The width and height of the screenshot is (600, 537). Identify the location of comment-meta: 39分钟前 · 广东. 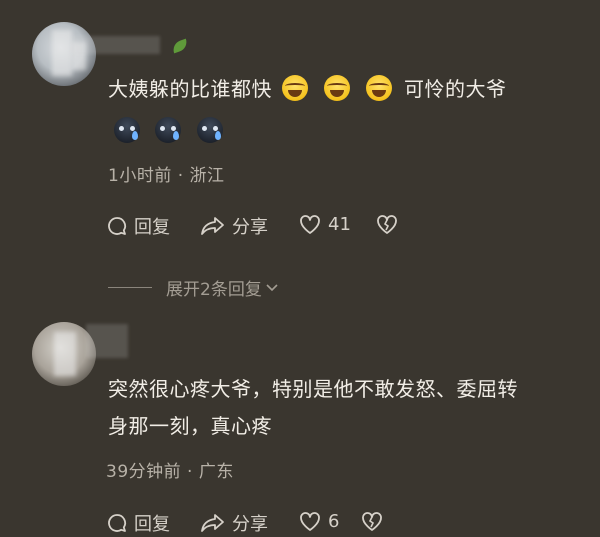
(170, 472).